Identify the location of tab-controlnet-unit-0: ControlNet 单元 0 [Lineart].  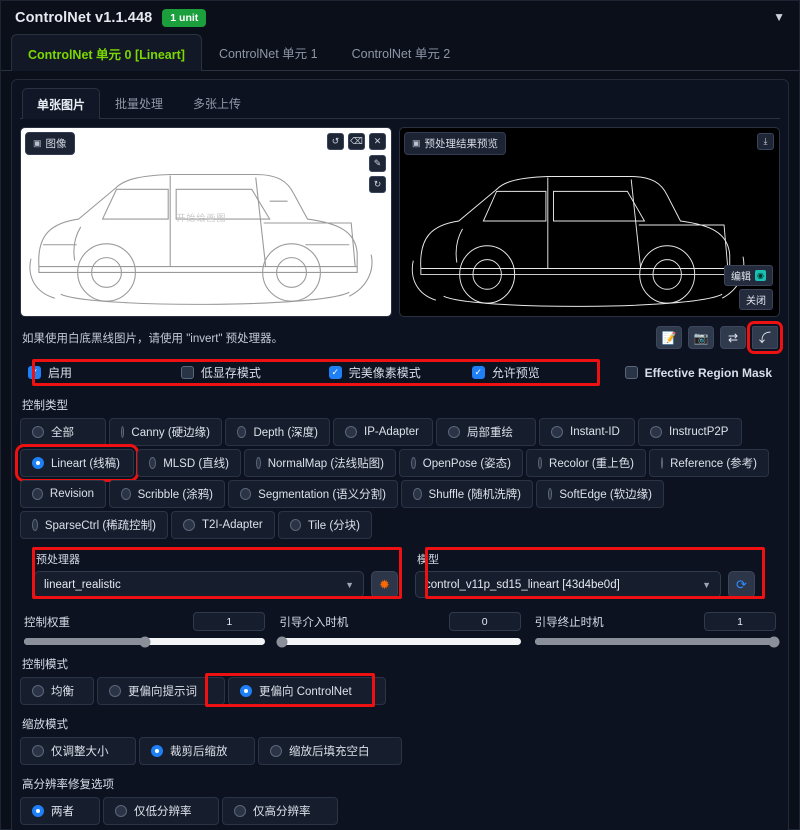
(106, 52).